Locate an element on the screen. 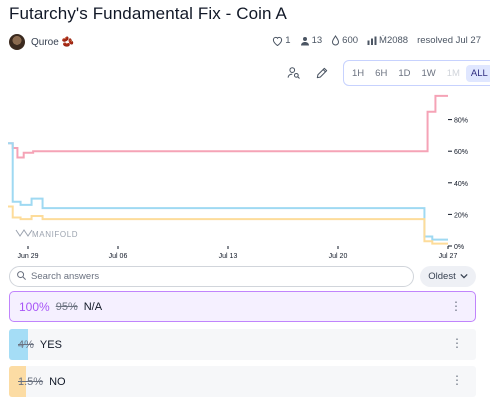 This screenshot has height=405, width=490. likes-stat: 1 is located at coordinates (281, 40).